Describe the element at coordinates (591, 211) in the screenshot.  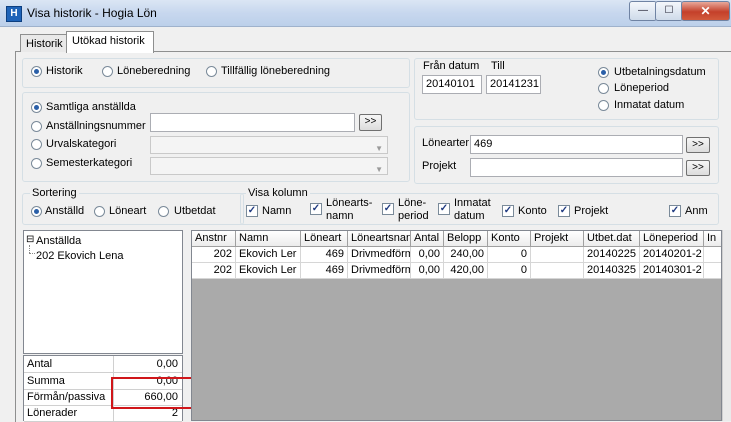
I see `col-label-projekt: Projekt` at that location.